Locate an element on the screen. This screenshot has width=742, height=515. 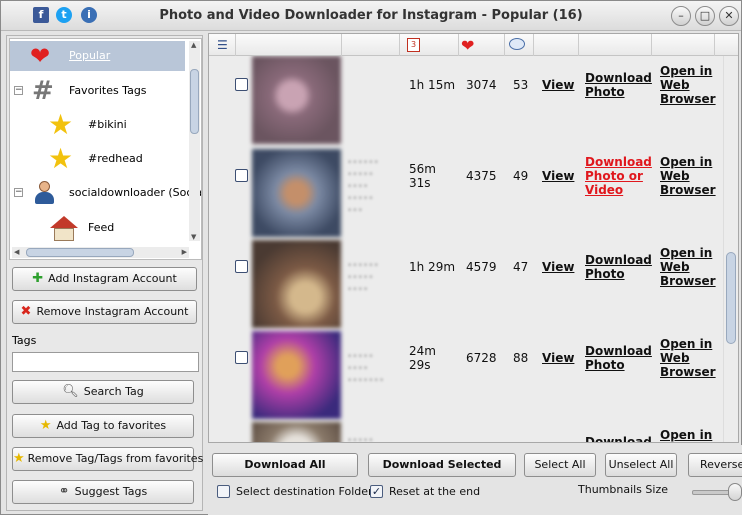
select-all-button: Select All is located at coordinates (560, 465).